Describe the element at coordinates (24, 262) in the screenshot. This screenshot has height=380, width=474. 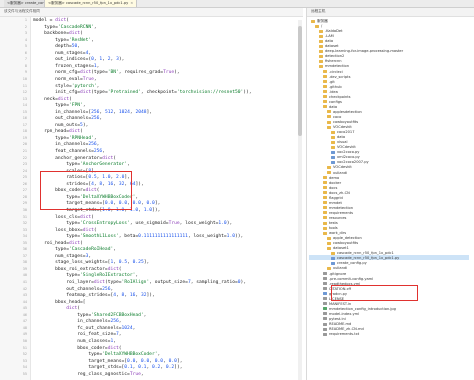
I see `line-number: 38` at that location.